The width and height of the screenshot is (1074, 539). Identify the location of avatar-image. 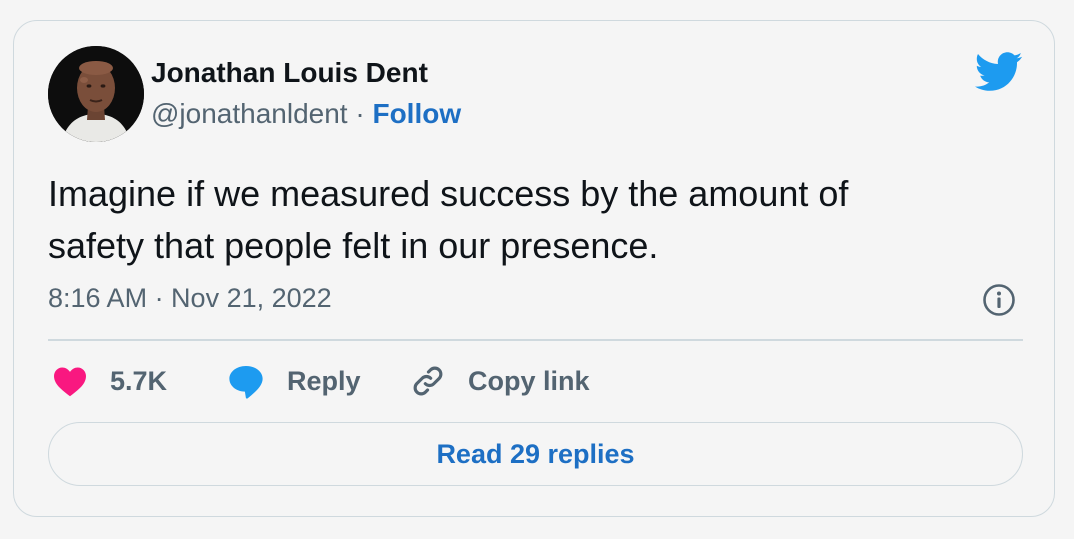
(96, 94).